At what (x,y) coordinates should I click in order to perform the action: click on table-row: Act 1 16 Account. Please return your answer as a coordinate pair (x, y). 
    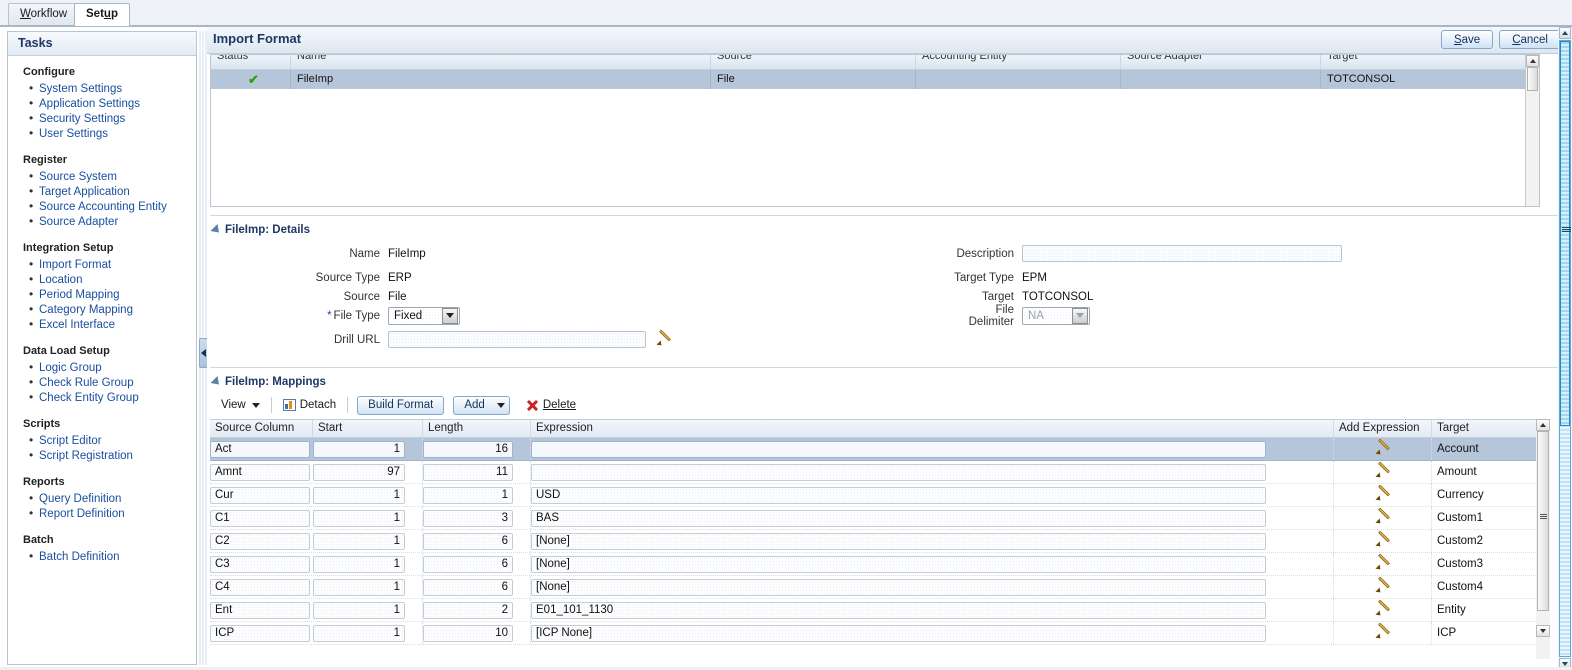
    Looking at the image, I should click on (880, 449).